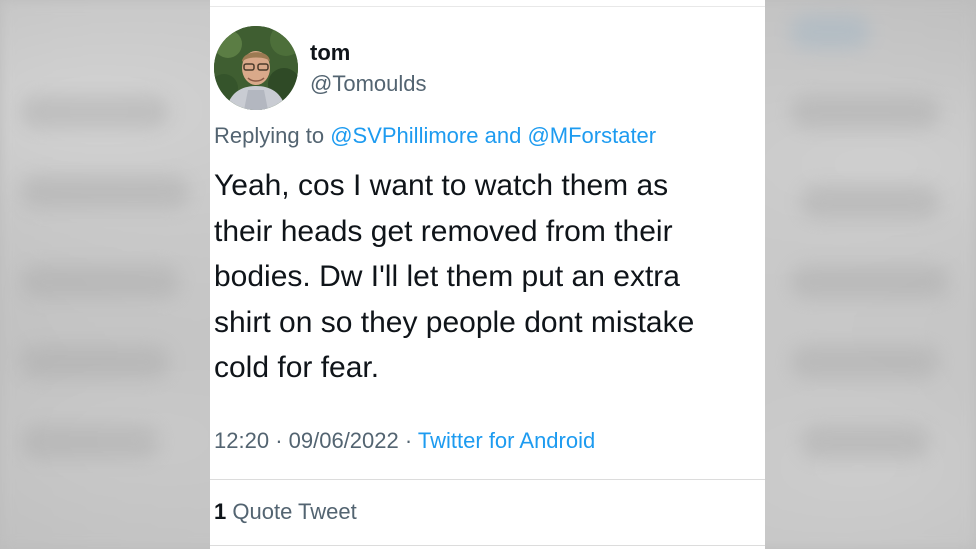 This screenshot has width=976, height=549. I want to click on mention-conjunction: and, so click(503, 135).